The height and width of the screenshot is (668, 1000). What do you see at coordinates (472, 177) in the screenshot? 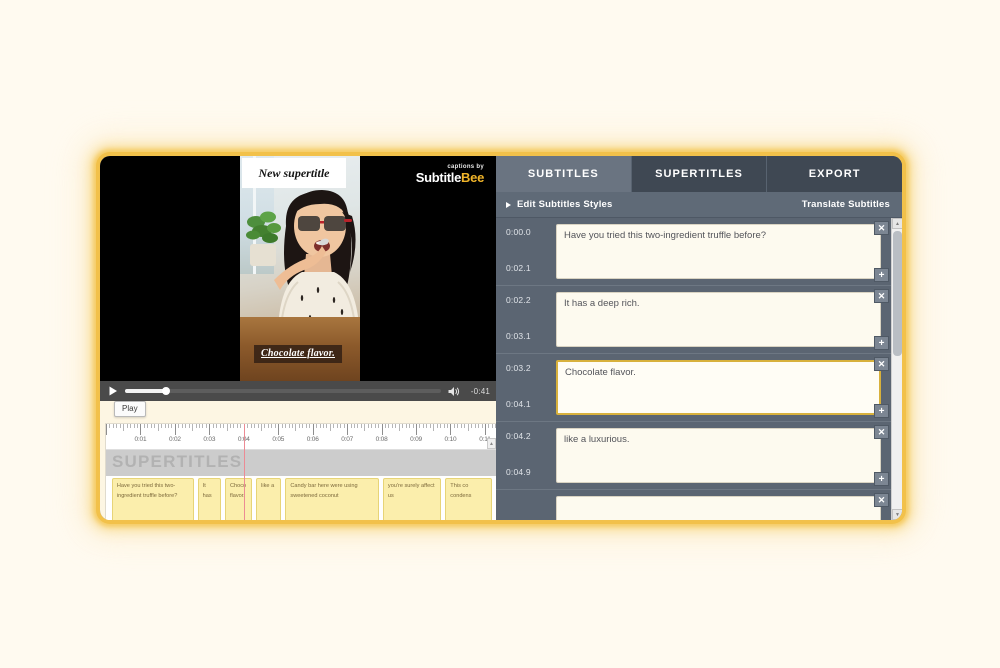
I see `watermark-brand-bee: Bee` at bounding box center [472, 177].